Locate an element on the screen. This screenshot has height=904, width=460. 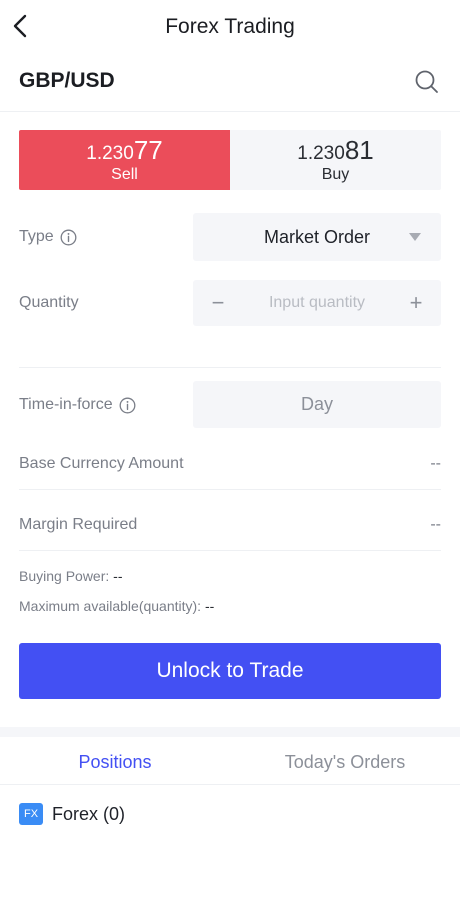
buying-power: Buying Power: -- is located at coordinates (71, 576).